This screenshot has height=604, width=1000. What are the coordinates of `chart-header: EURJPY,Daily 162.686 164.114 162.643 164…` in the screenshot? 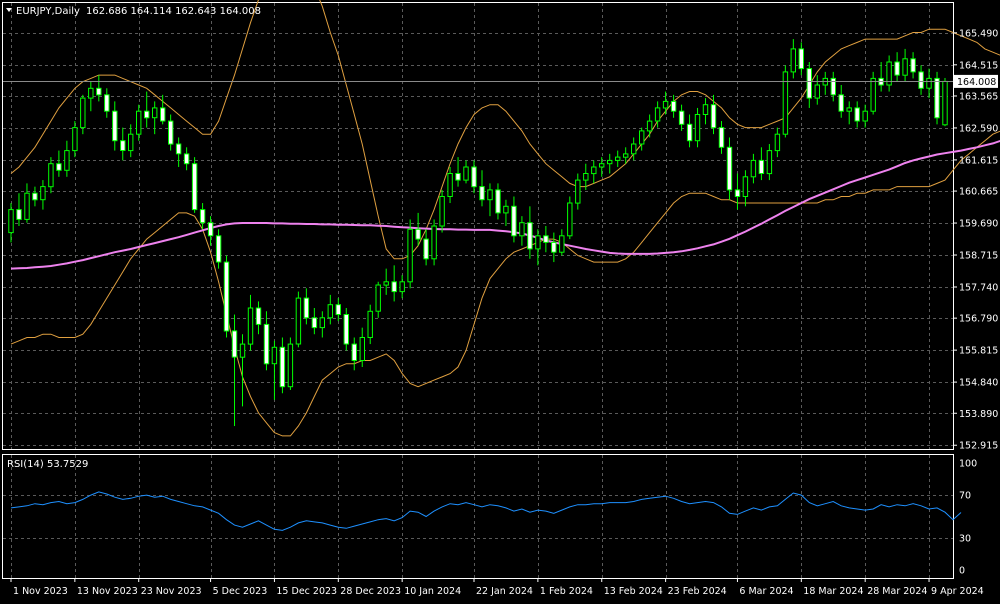 It's located at (133, 11).